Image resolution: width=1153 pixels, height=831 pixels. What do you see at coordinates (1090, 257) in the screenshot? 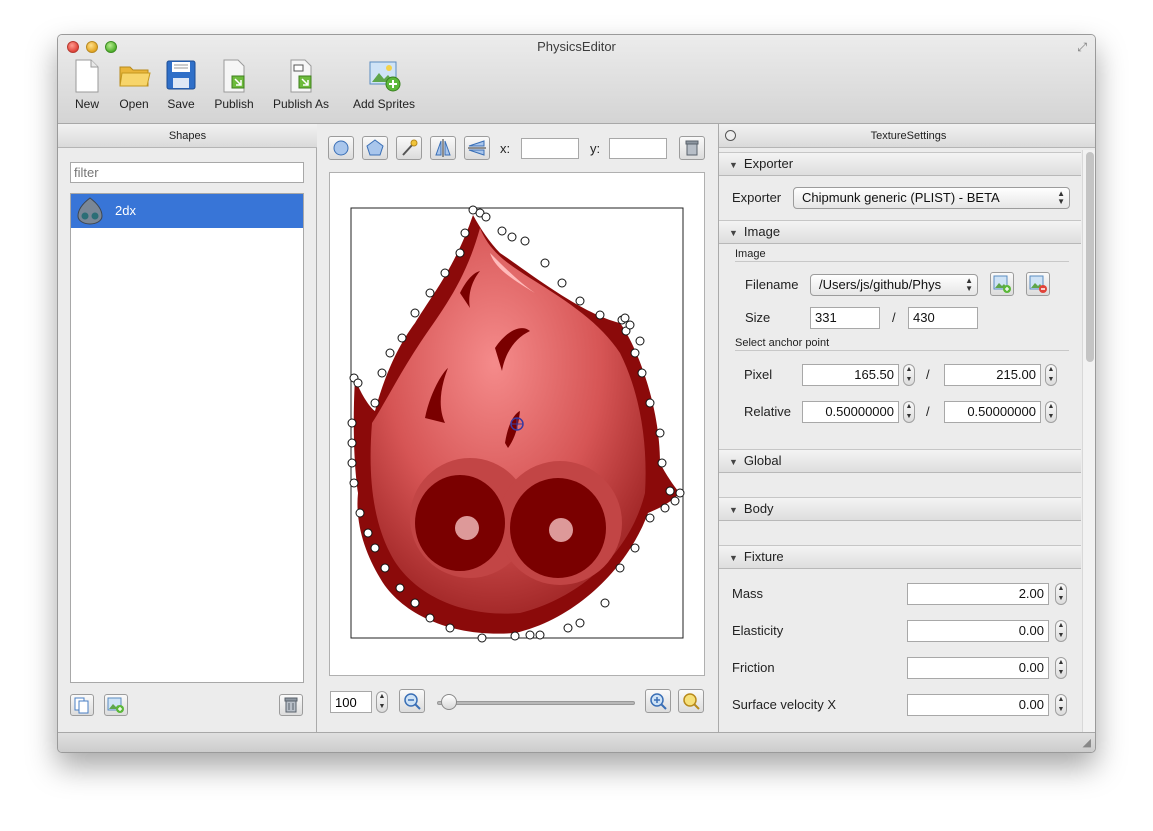
I see `scrollbar-thumb` at bounding box center [1090, 257].